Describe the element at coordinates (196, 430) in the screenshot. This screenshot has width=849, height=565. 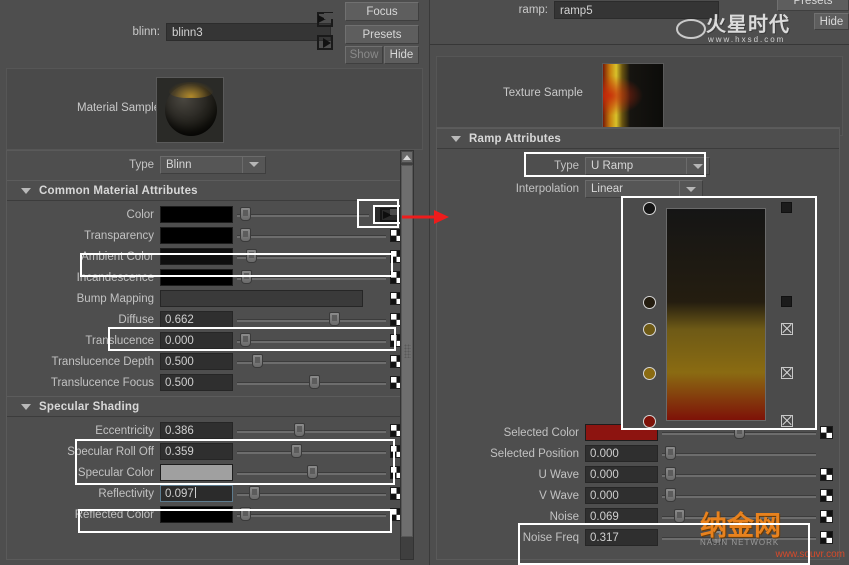
I see `value-field: 0.386` at that location.